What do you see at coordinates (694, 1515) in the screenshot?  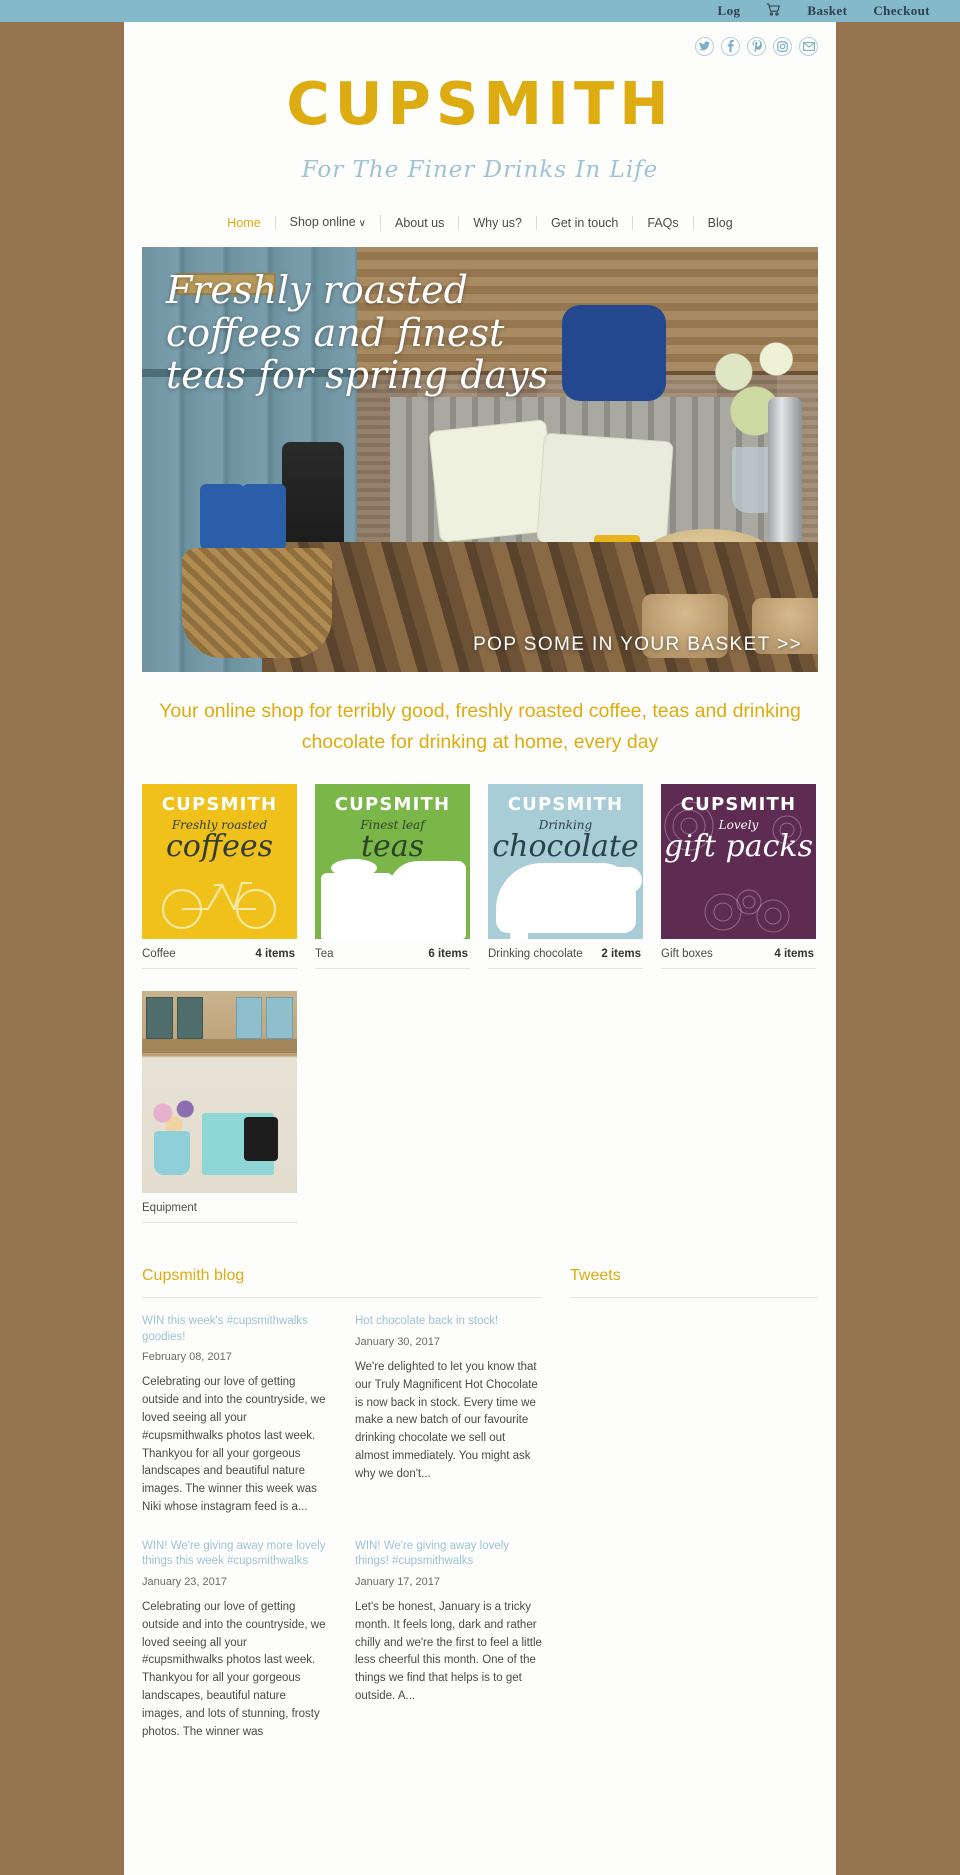 I see `tweets-column: Tweets` at bounding box center [694, 1515].